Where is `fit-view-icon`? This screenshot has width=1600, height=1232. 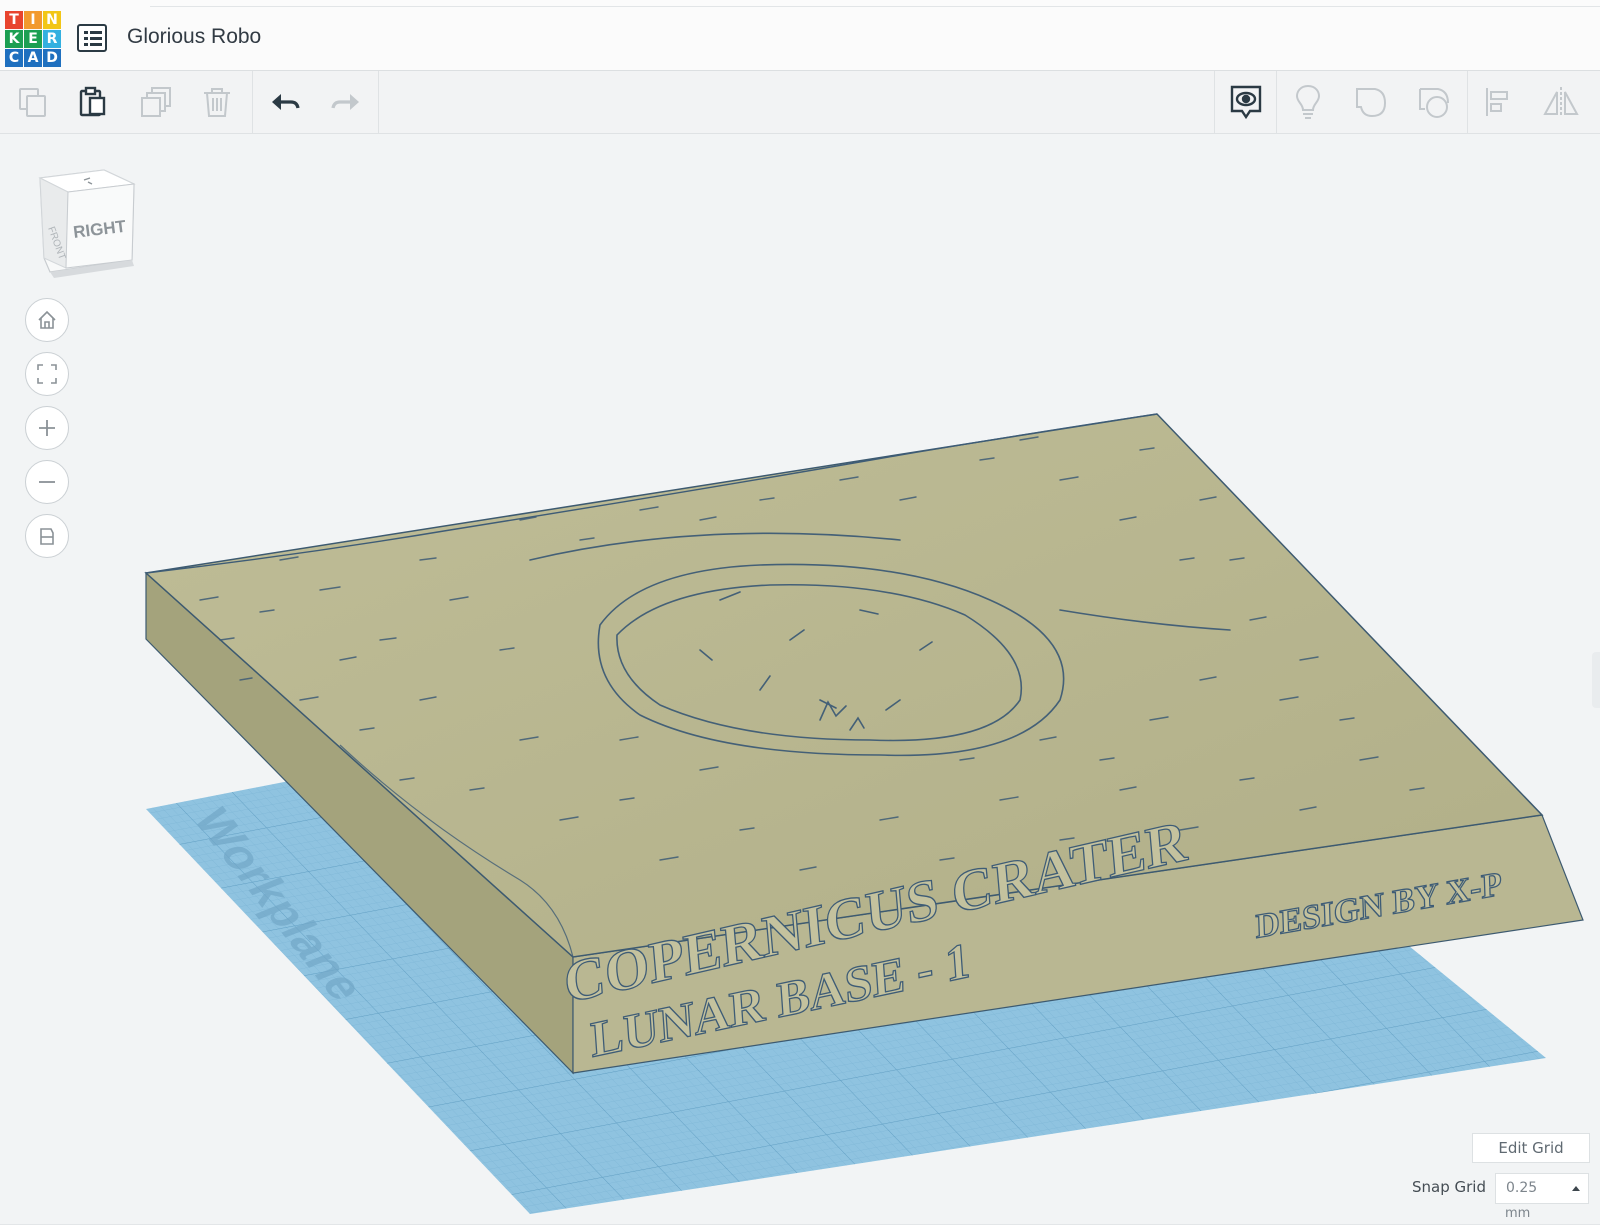 fit-view-icon is located at coordinates (47, 374).